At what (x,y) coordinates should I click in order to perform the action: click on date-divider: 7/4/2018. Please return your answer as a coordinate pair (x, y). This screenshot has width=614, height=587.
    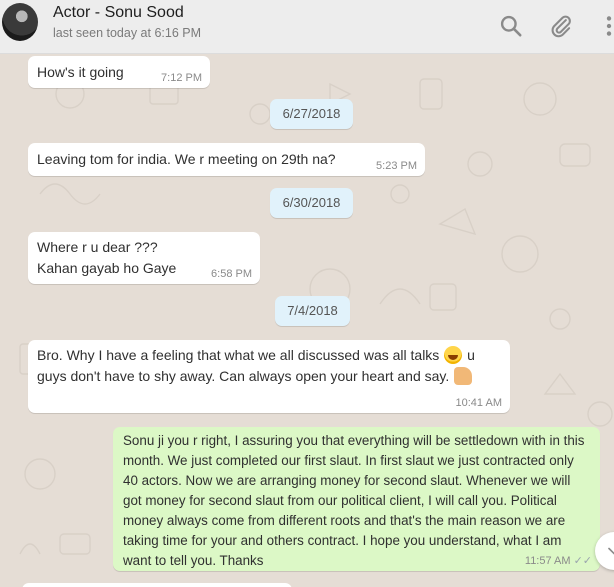
    Looking at the image, I should click on (312, 311).